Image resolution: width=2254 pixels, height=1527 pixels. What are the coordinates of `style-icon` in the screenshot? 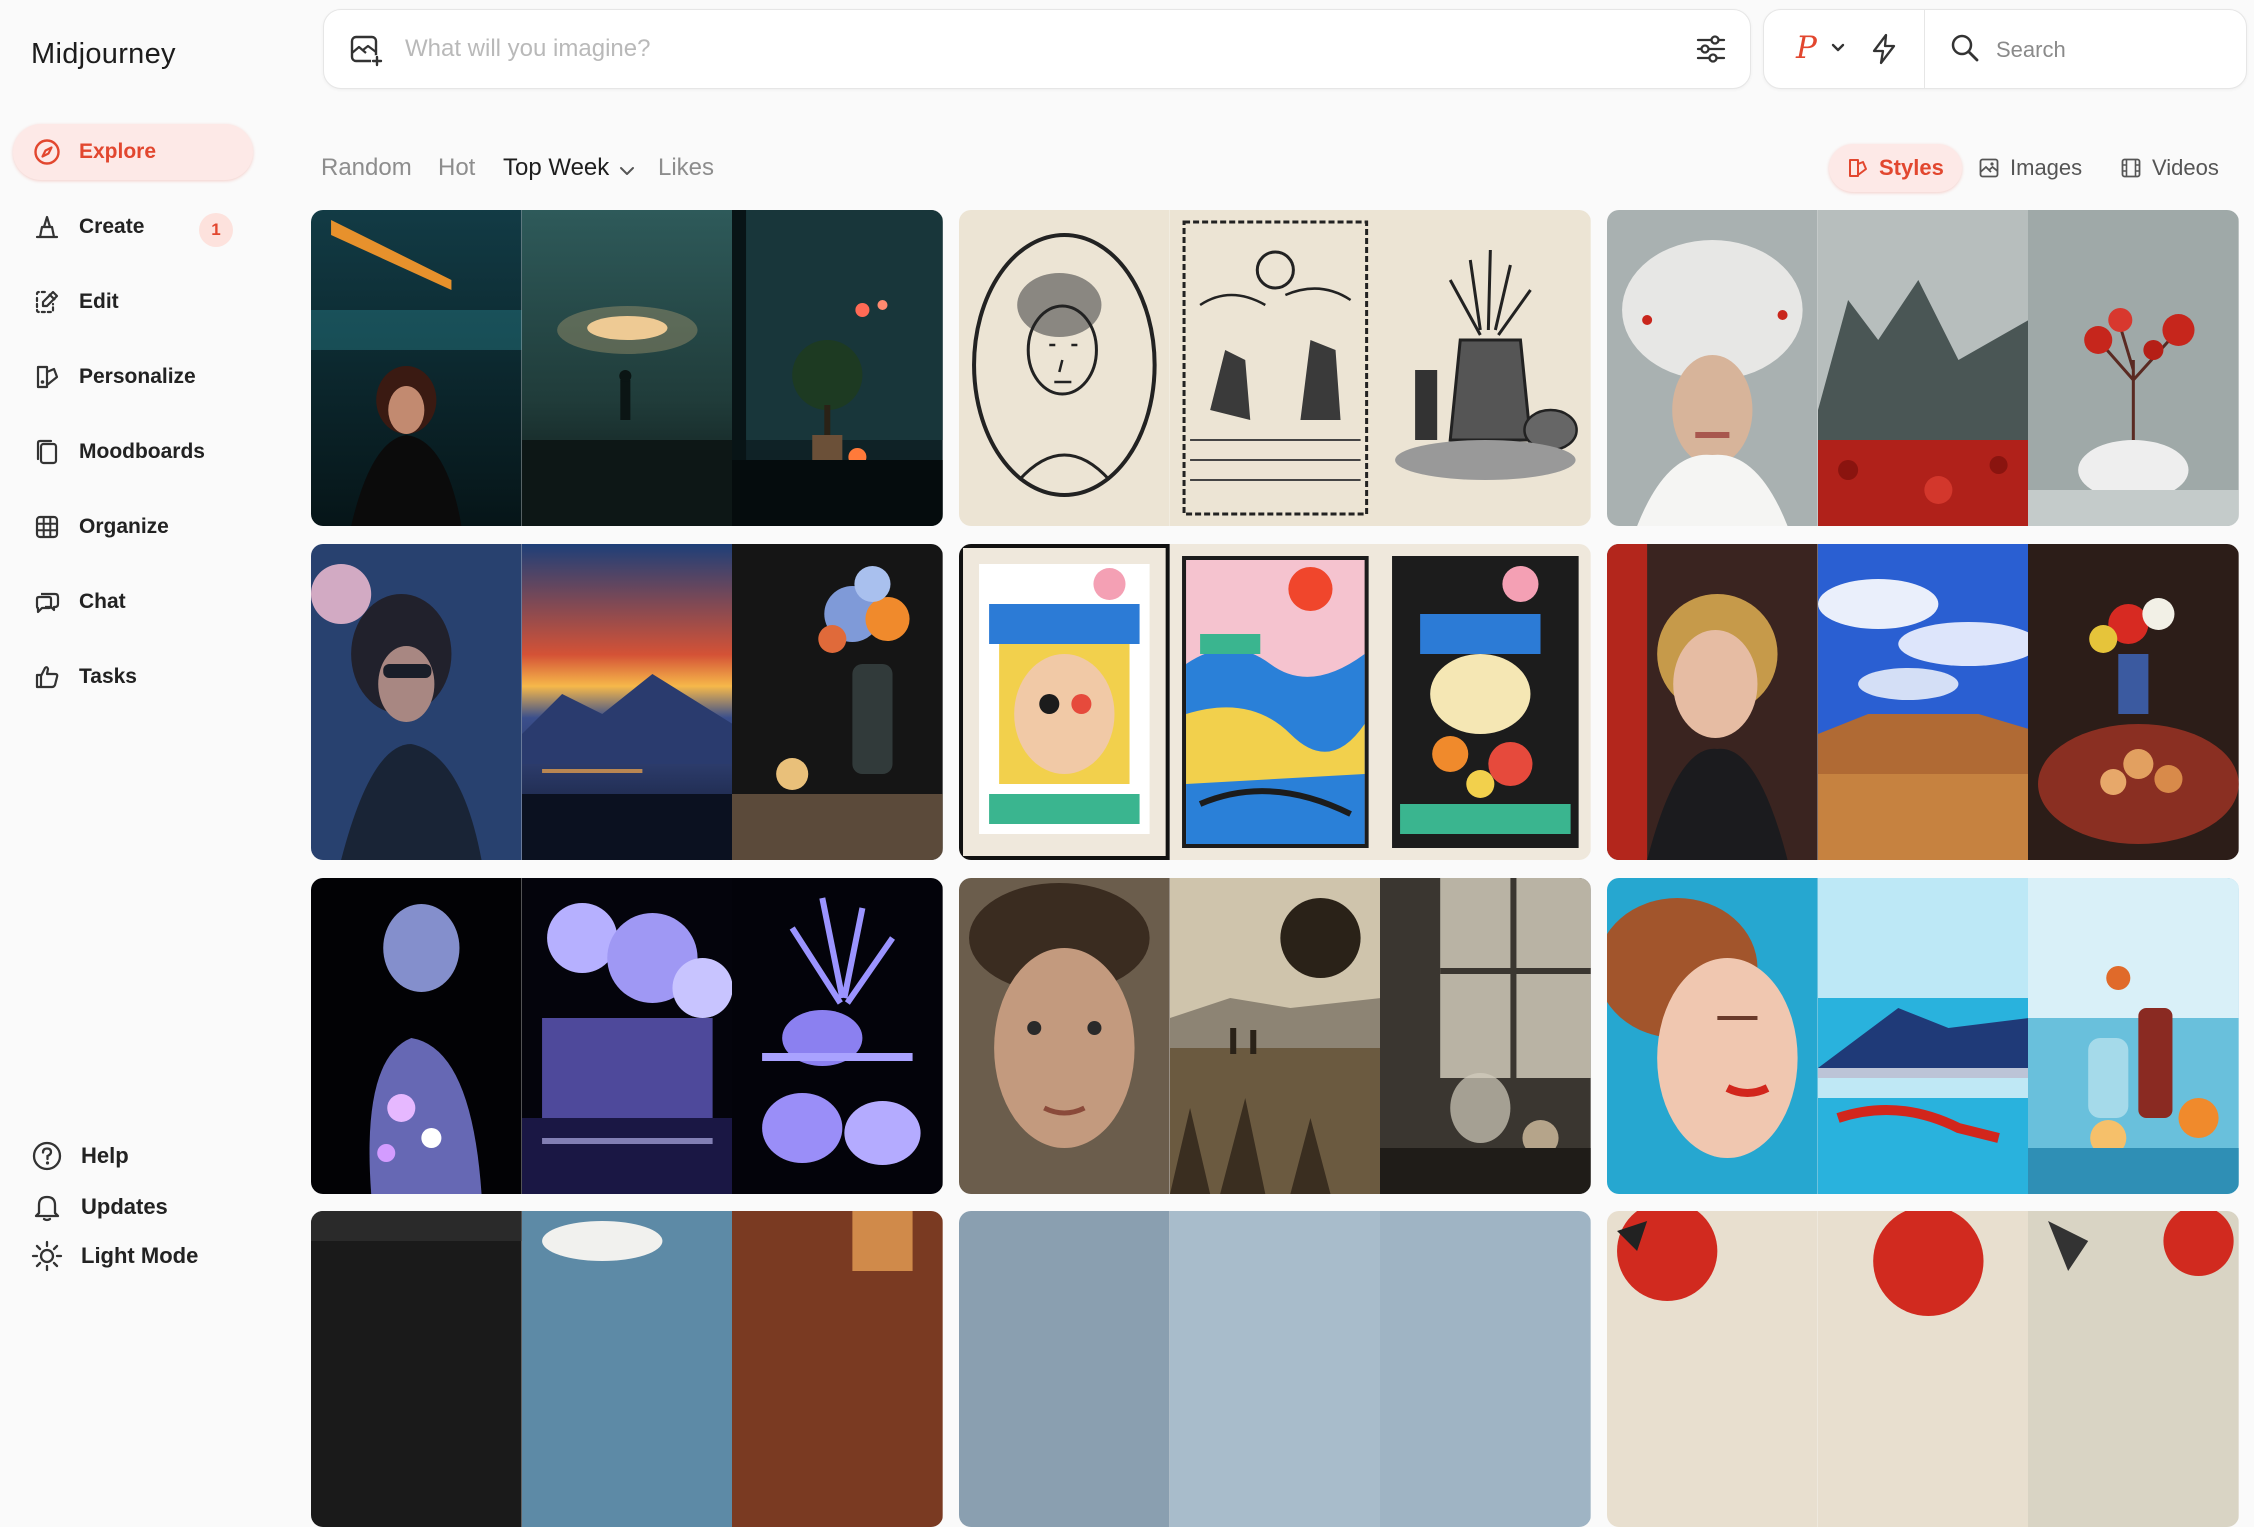 It's located at (1858, 168).